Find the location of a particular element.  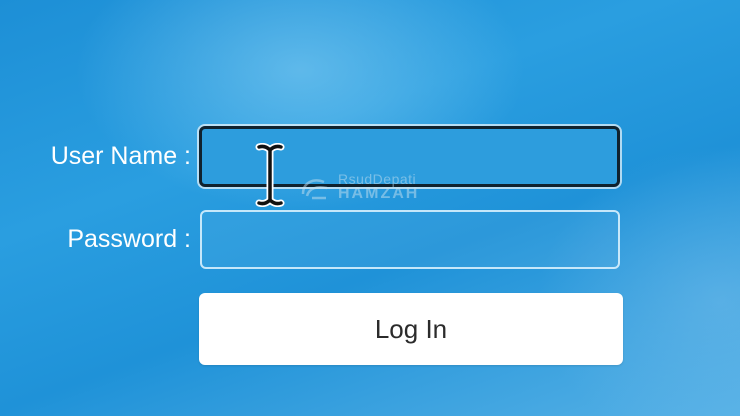

username-label: User Name : is located at coordinates (120, 156).